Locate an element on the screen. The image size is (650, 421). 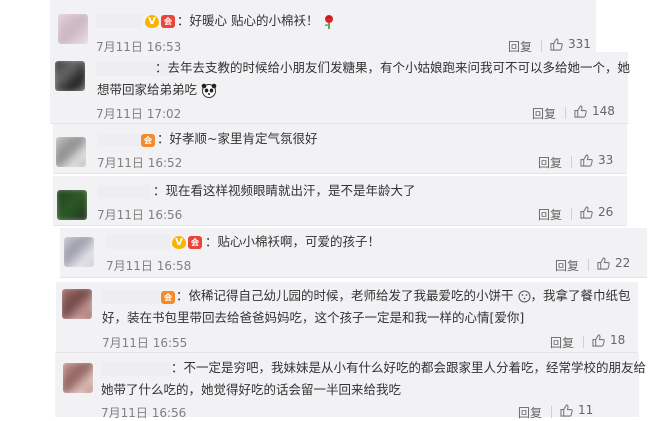
like-count: 148 is located at coordinates (603, 111).